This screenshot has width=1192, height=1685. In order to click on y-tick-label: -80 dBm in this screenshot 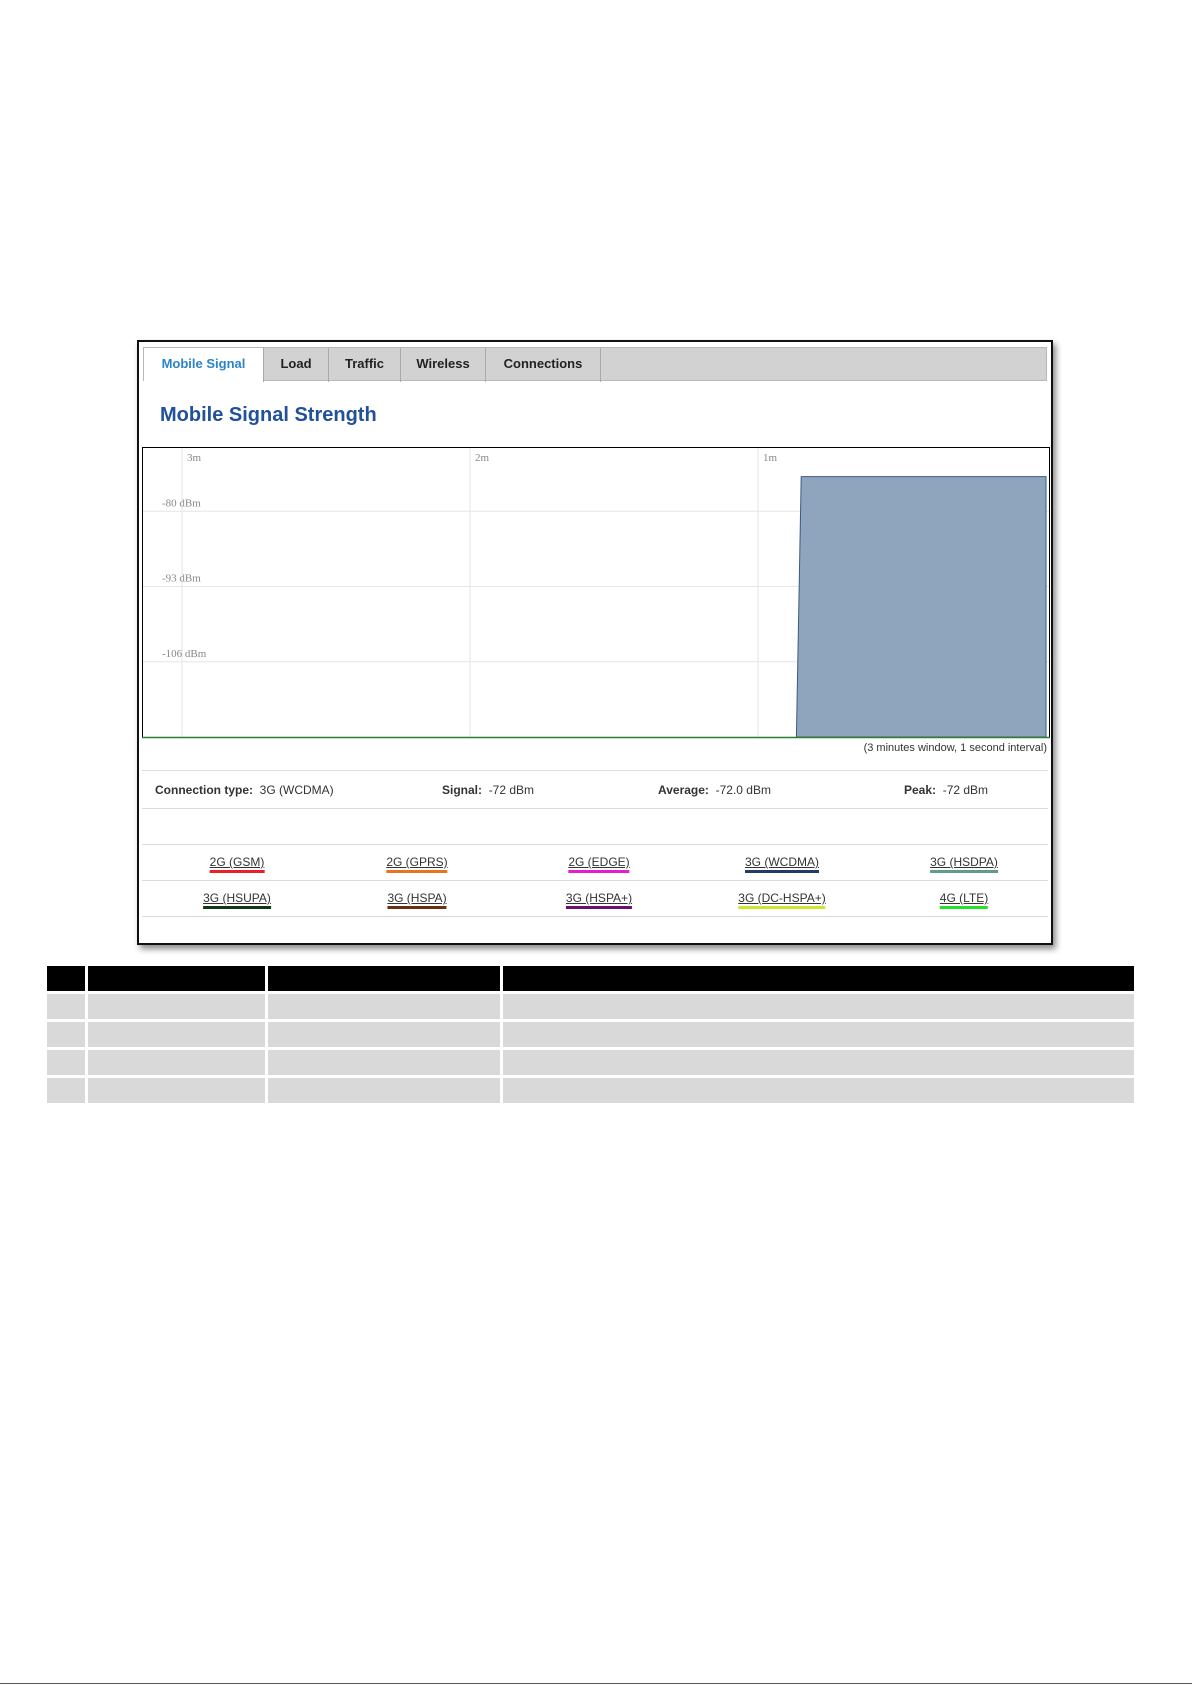, I will do `click(181, 503)`.